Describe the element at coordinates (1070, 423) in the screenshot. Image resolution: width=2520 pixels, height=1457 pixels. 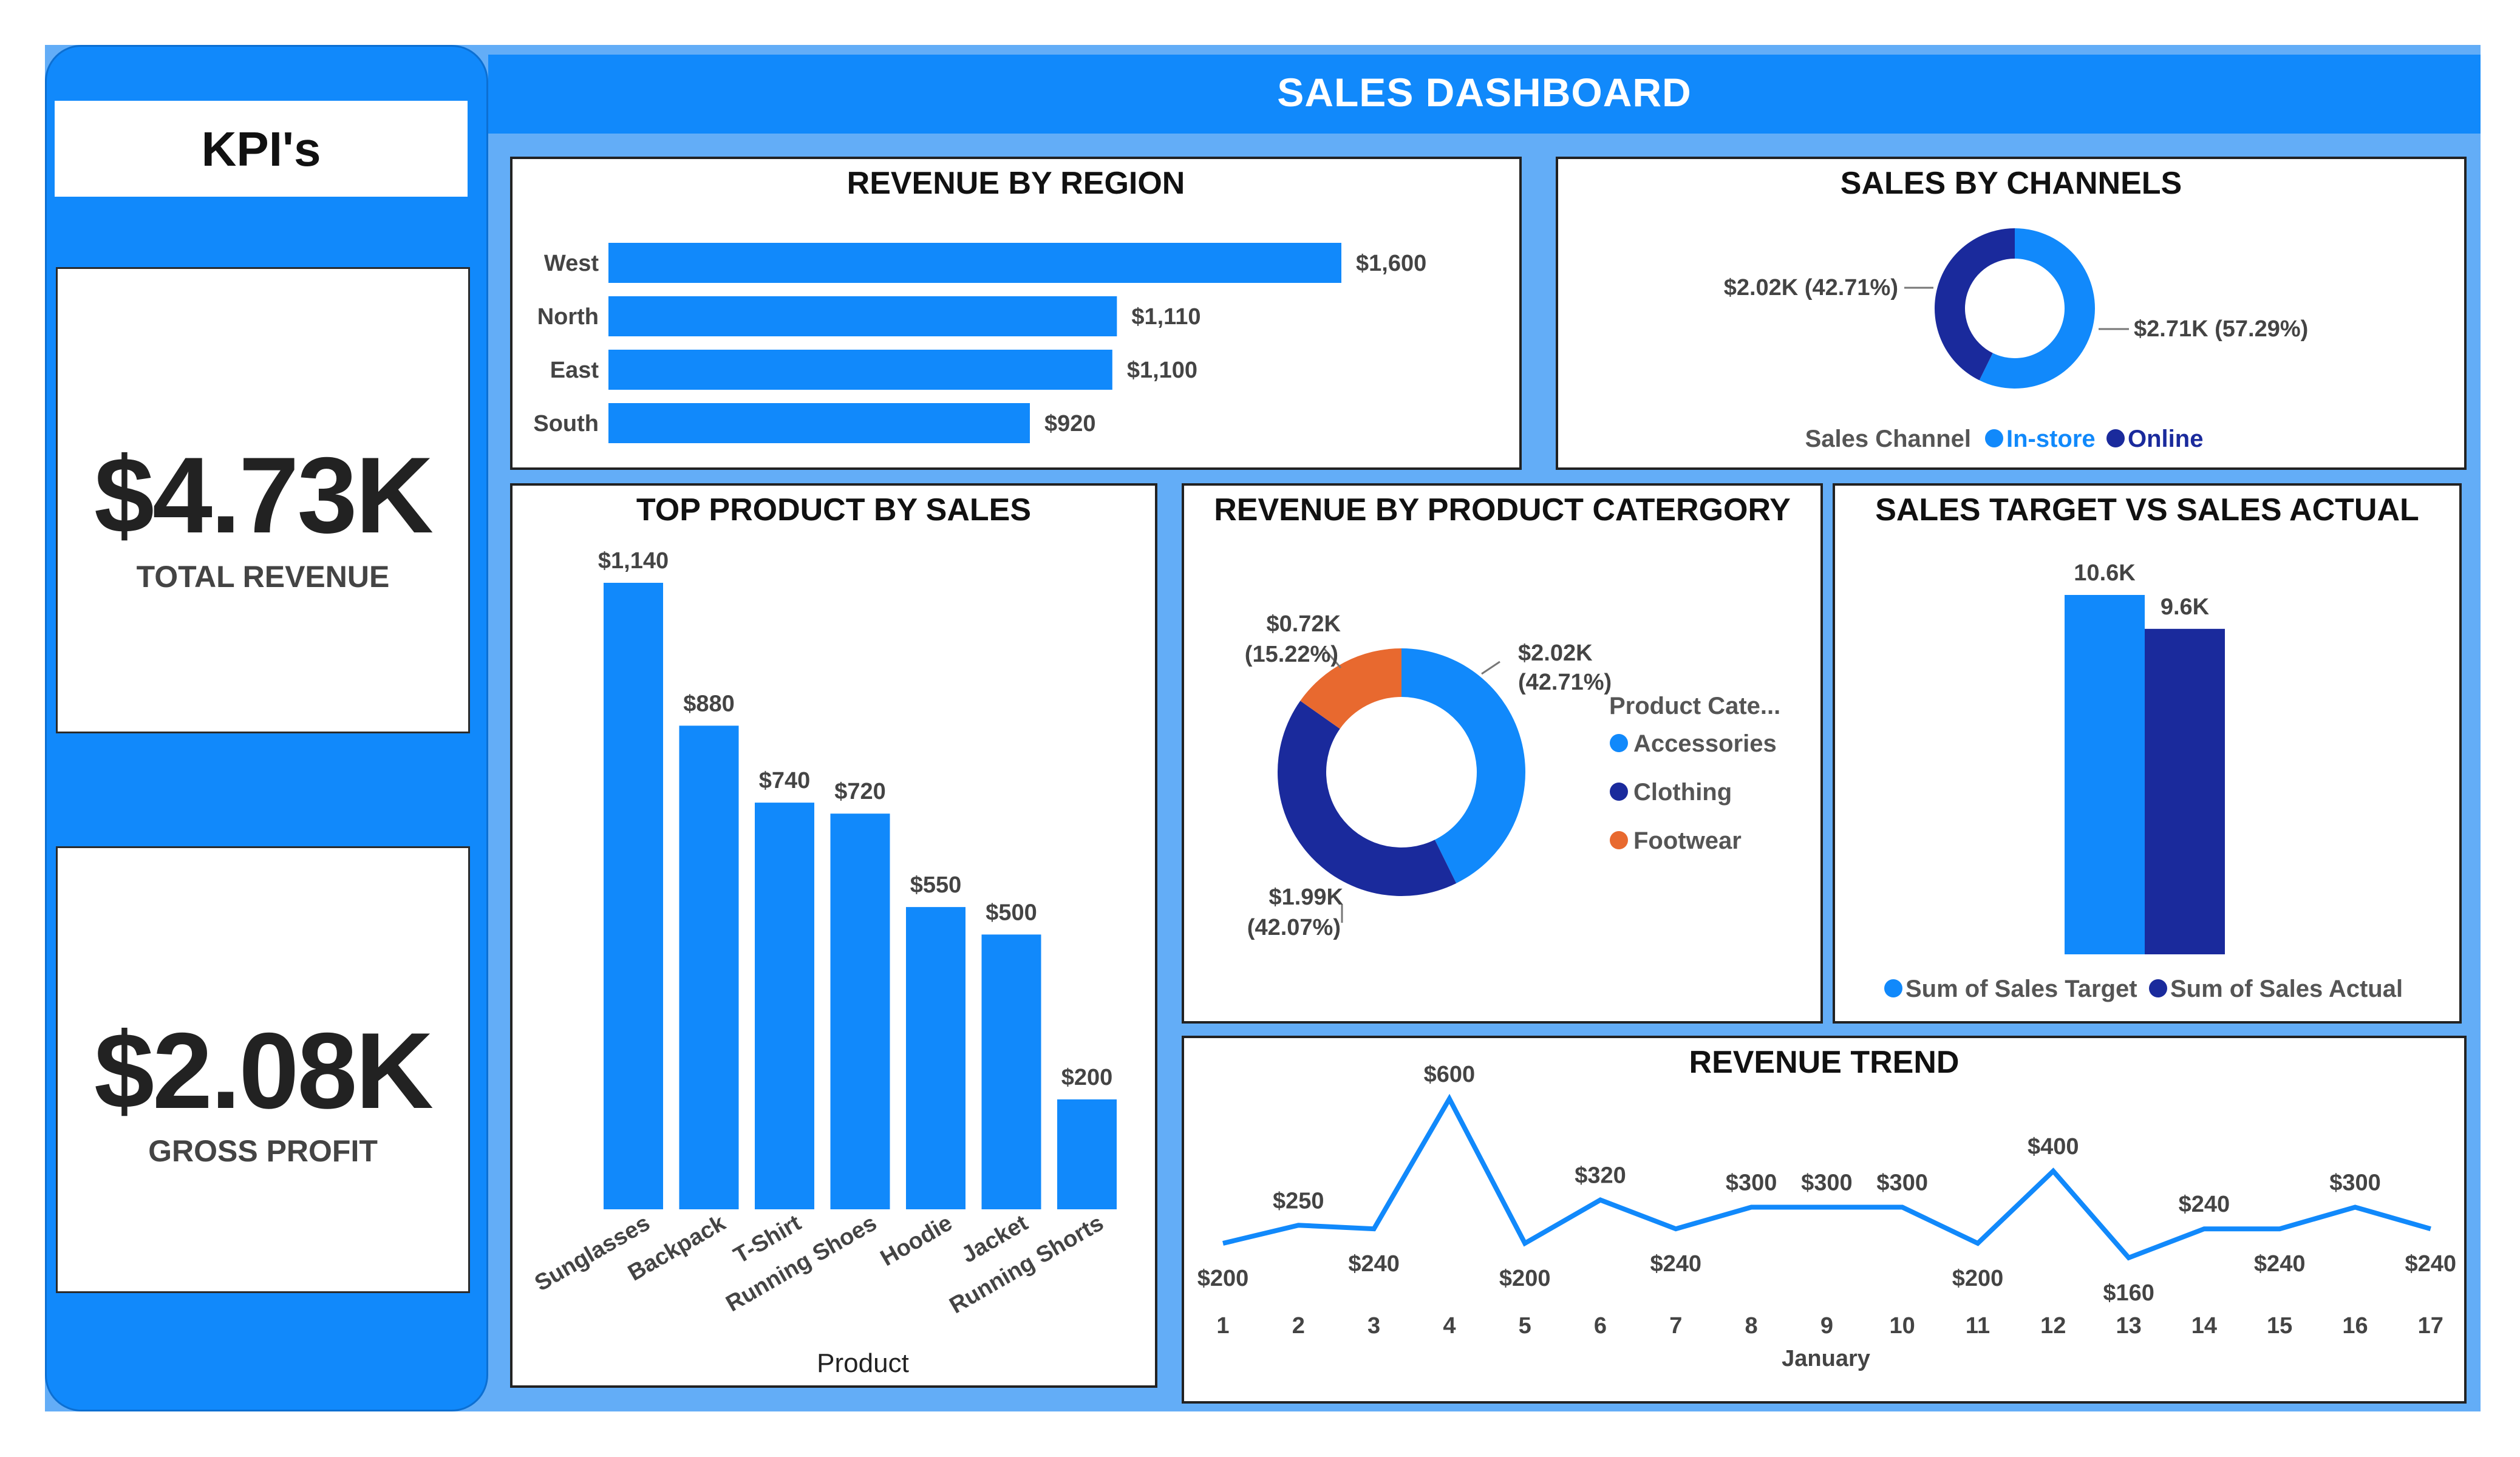
I see `region-value-label: $920` at that location.